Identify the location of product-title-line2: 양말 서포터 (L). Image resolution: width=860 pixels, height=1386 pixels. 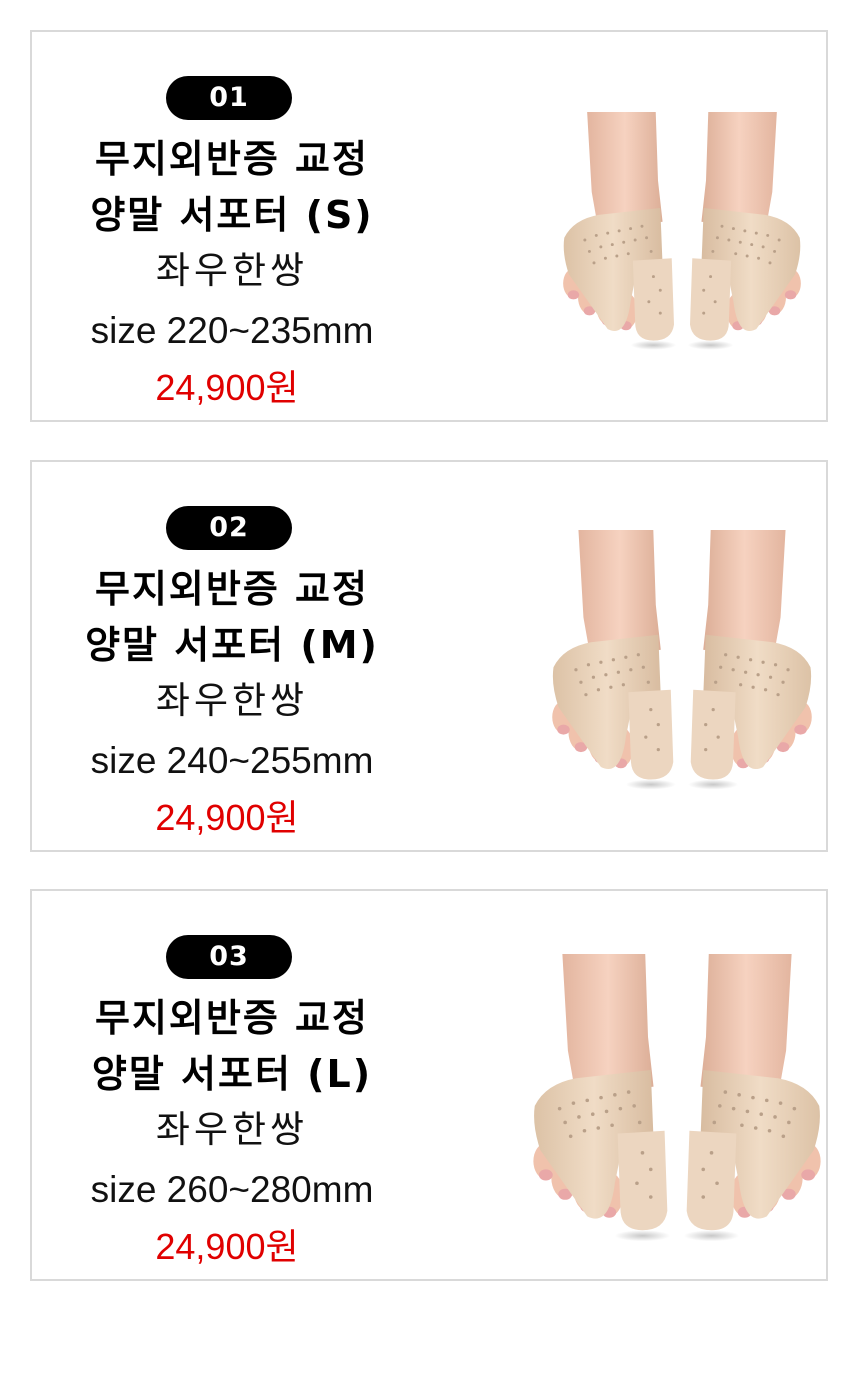
(232, 1074).